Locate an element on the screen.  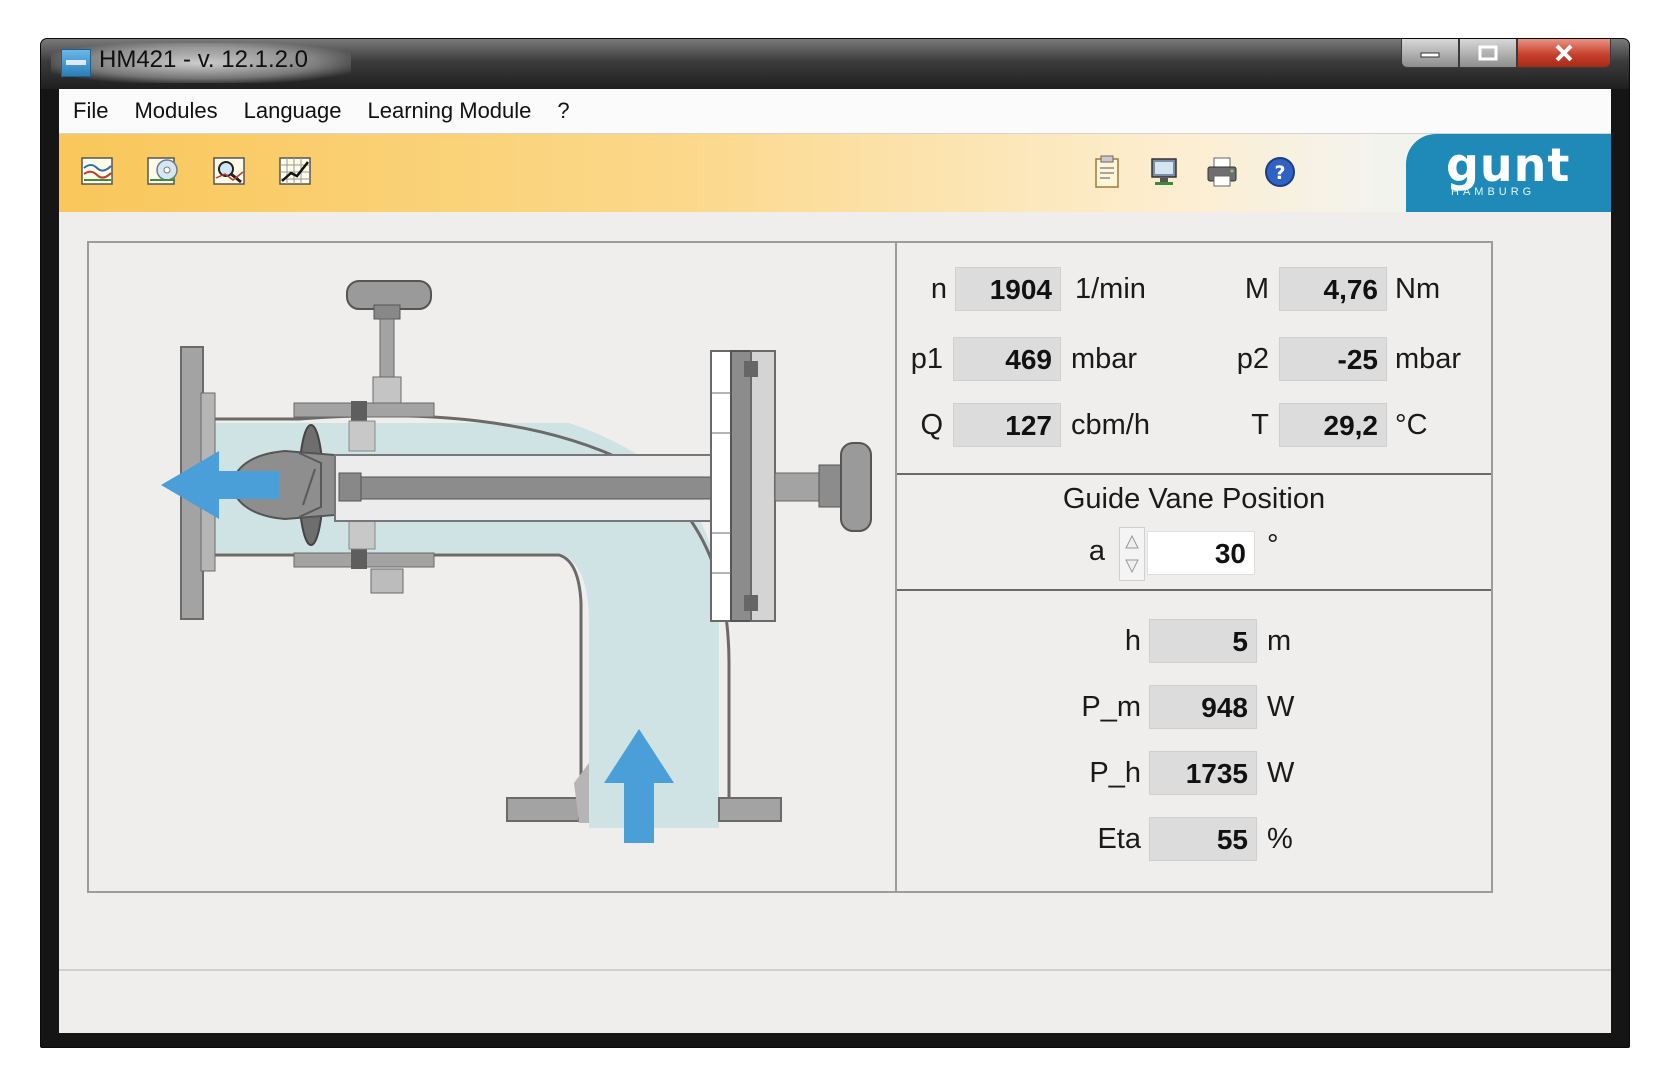
guide-vane-spinner is located at coordinates (1132, 554).